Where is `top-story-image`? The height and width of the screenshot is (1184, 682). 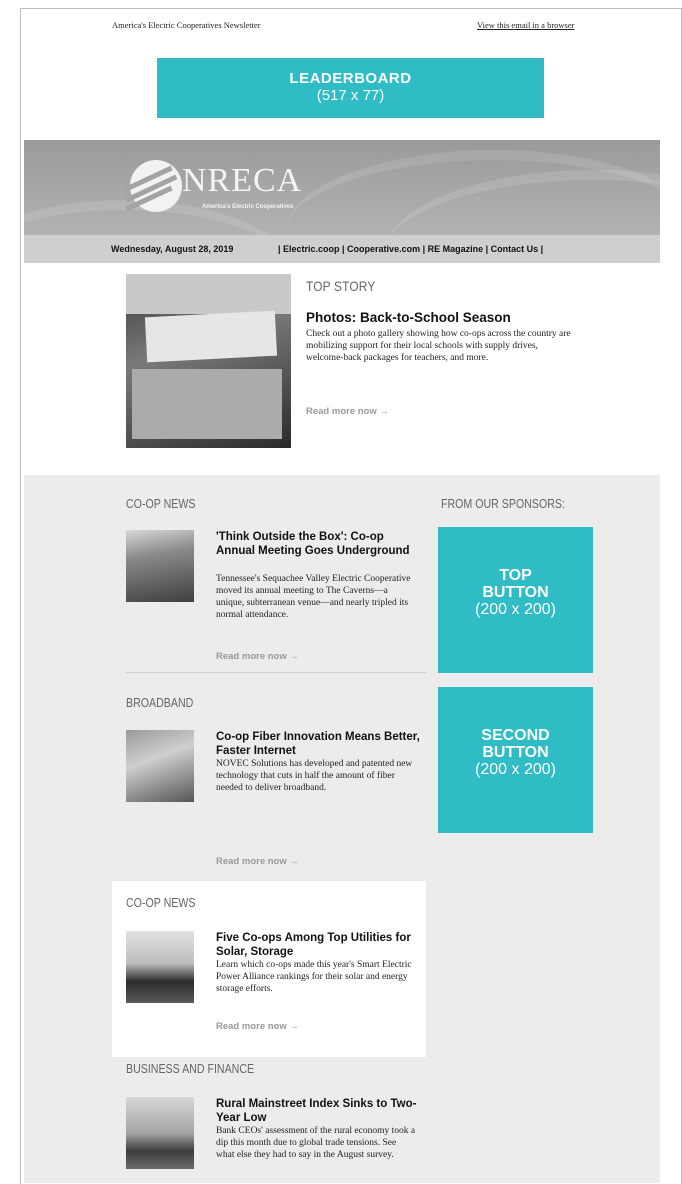
top-story-image is located at coordinates (208, 361).